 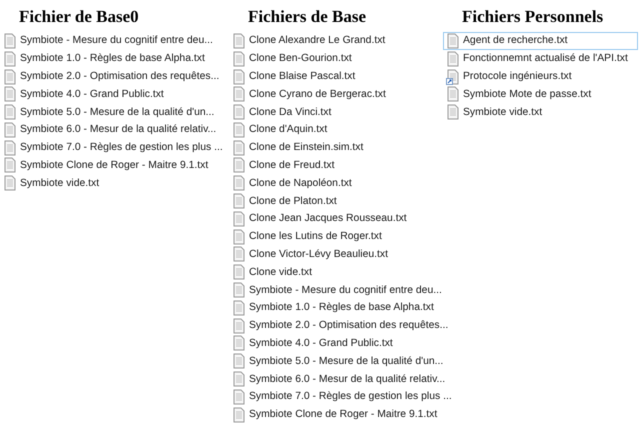 I want to click on file-name: Clone Jean Jacques Rousseau.txt, so click(x=328, y=218).